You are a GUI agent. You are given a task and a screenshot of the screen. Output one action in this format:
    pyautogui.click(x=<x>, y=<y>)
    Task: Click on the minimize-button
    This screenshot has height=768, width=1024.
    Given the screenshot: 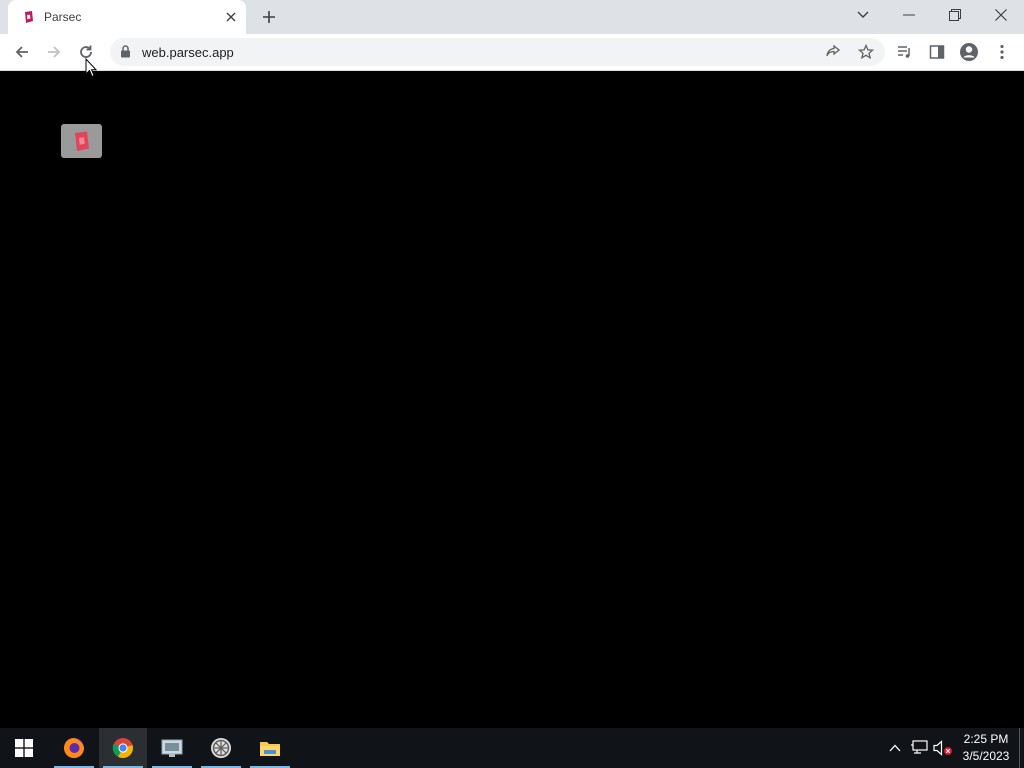 What is the action you would take?
    pyautogui.click(x=909, y=15)
    